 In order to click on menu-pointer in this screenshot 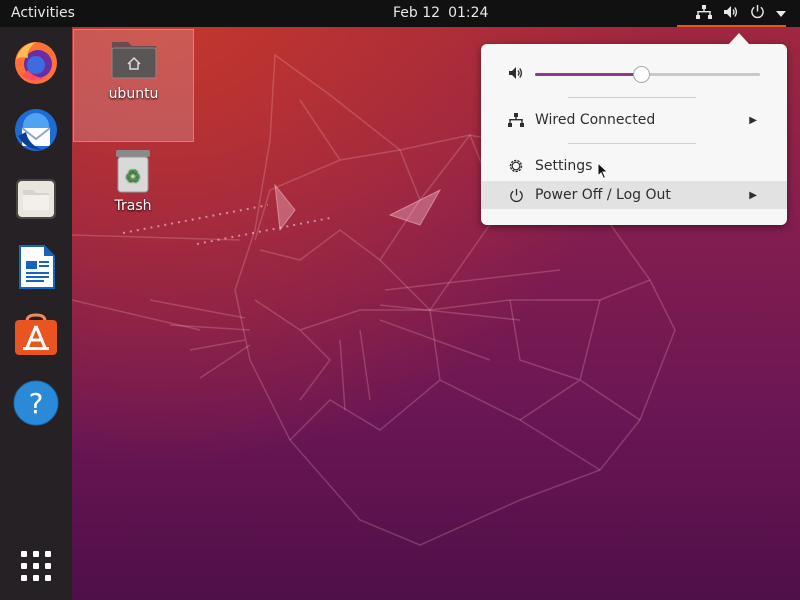, I will do `click(739, 39)`.